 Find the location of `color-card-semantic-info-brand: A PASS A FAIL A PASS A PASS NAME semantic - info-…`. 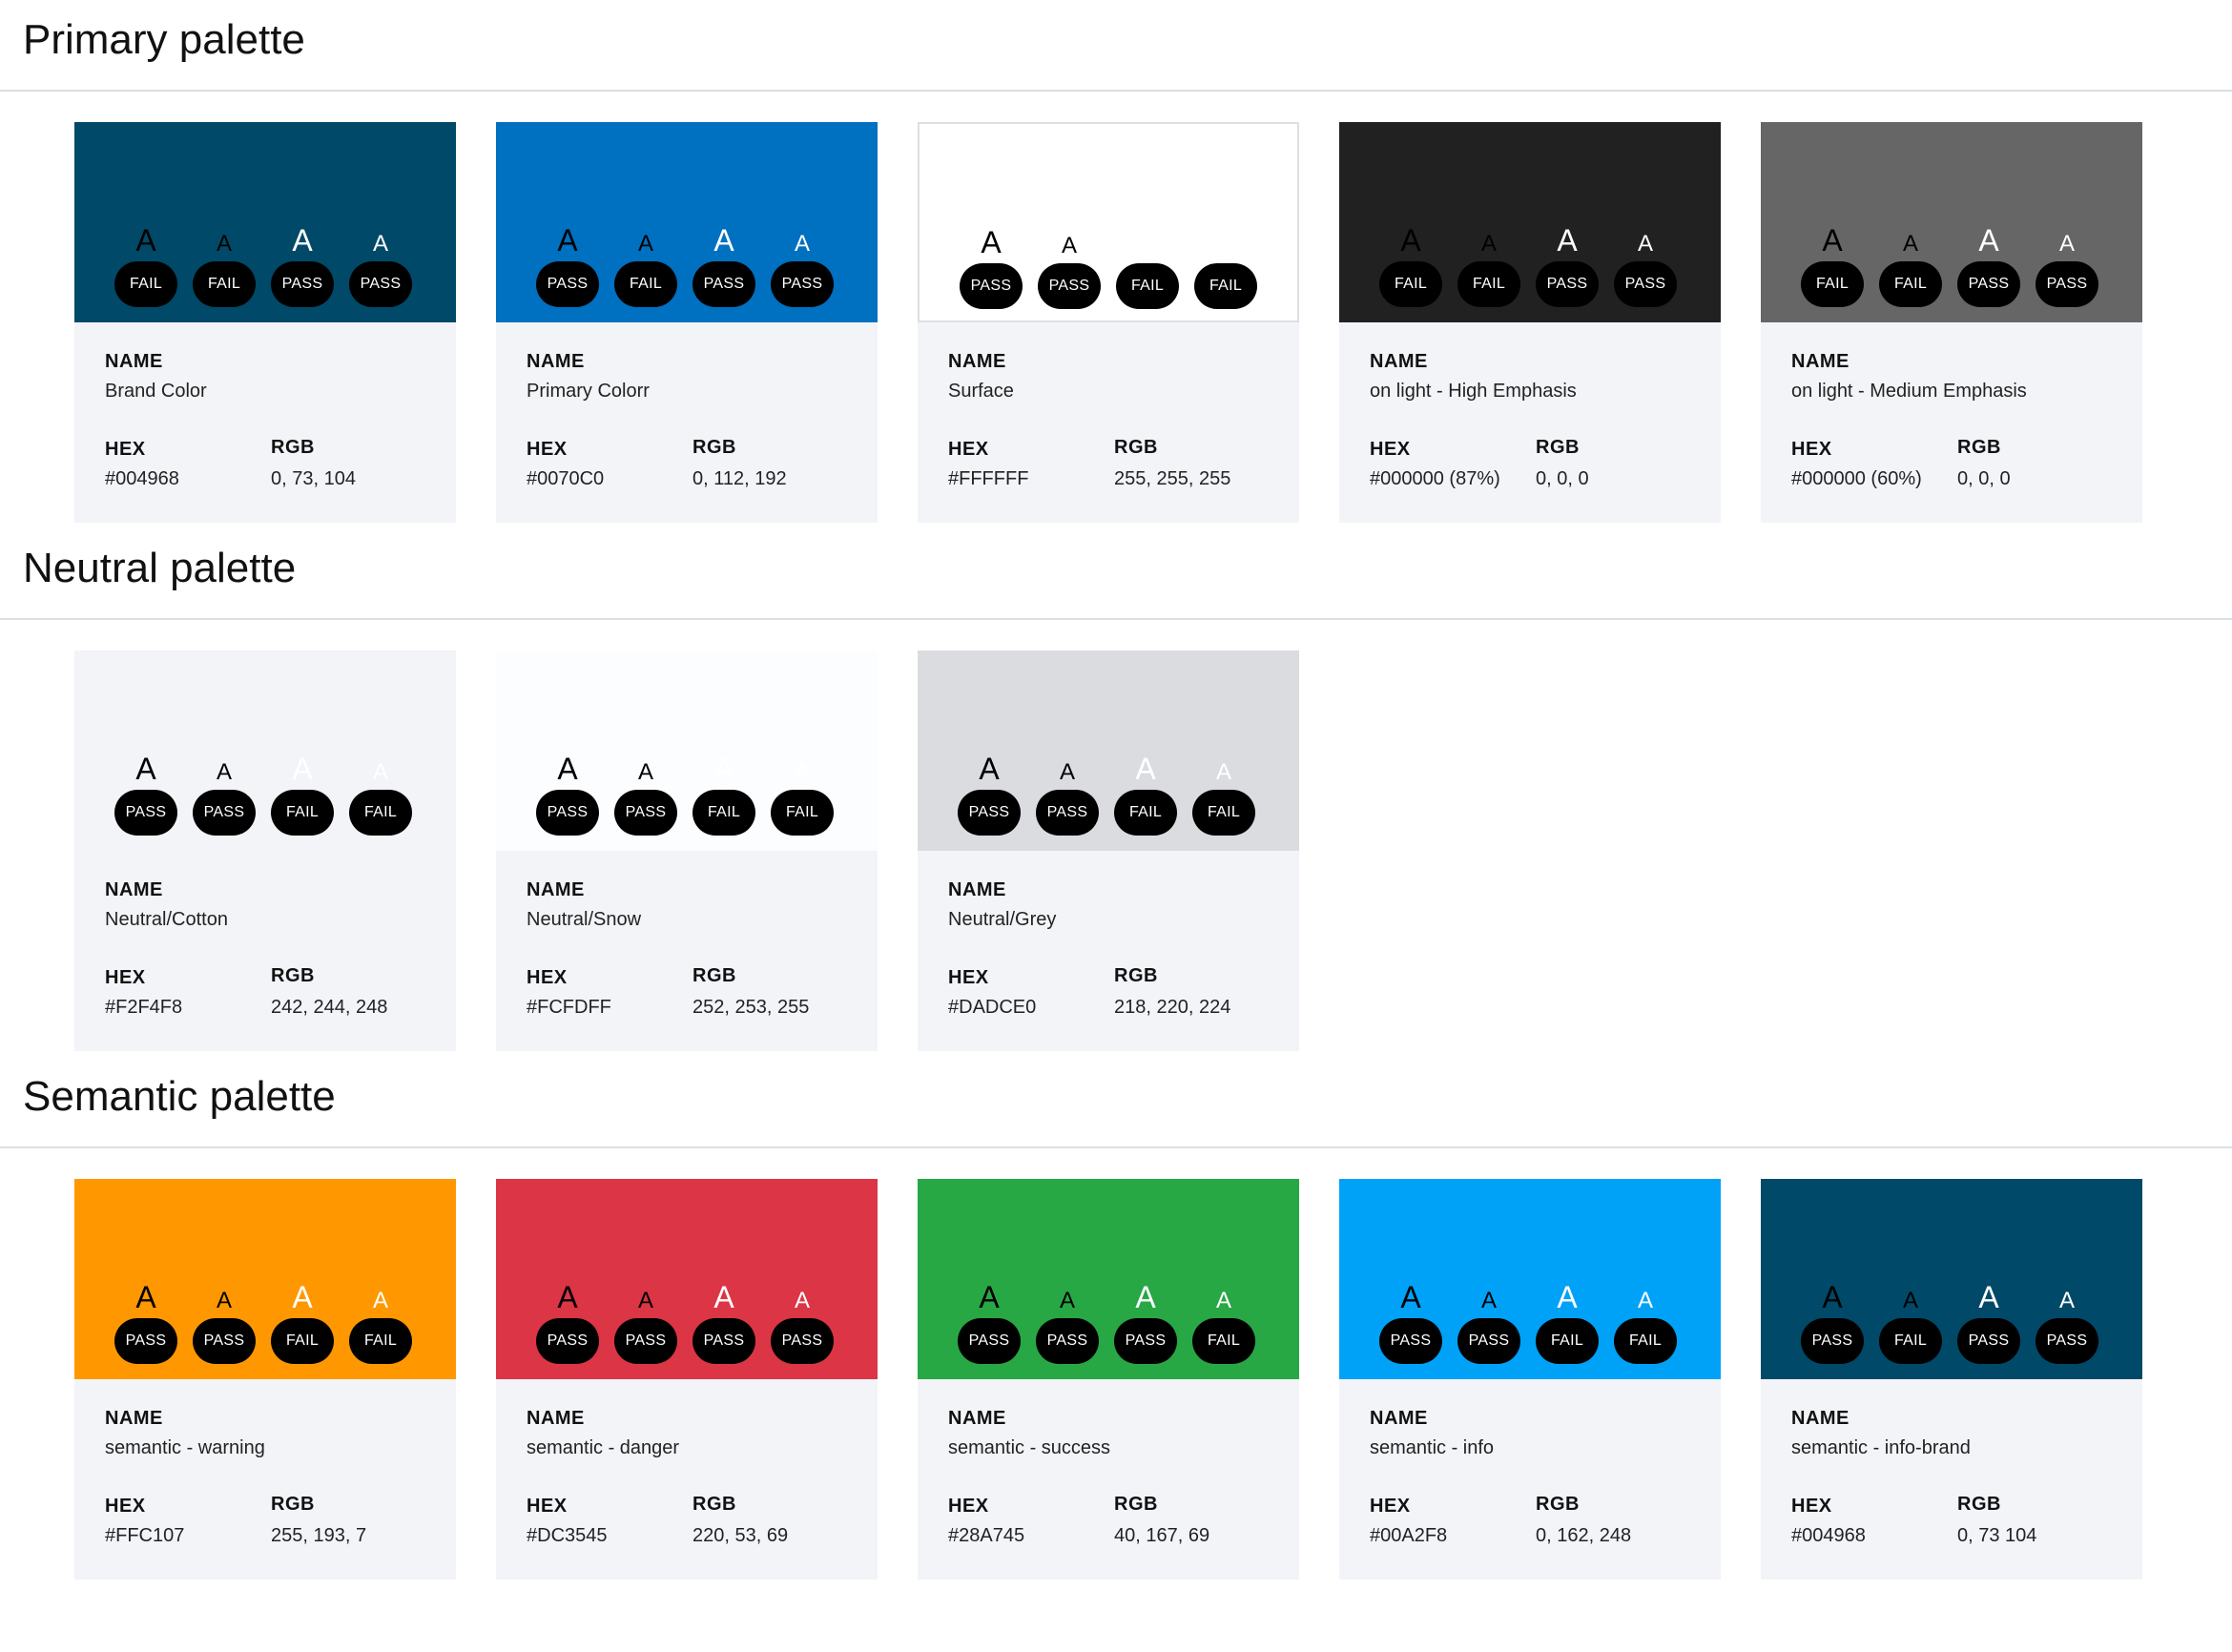

color-card-semantic-info-brand: A PASS A FAIL A PASS A PASS NAME semantic - info-… is located at coordinates (1951, 1379).